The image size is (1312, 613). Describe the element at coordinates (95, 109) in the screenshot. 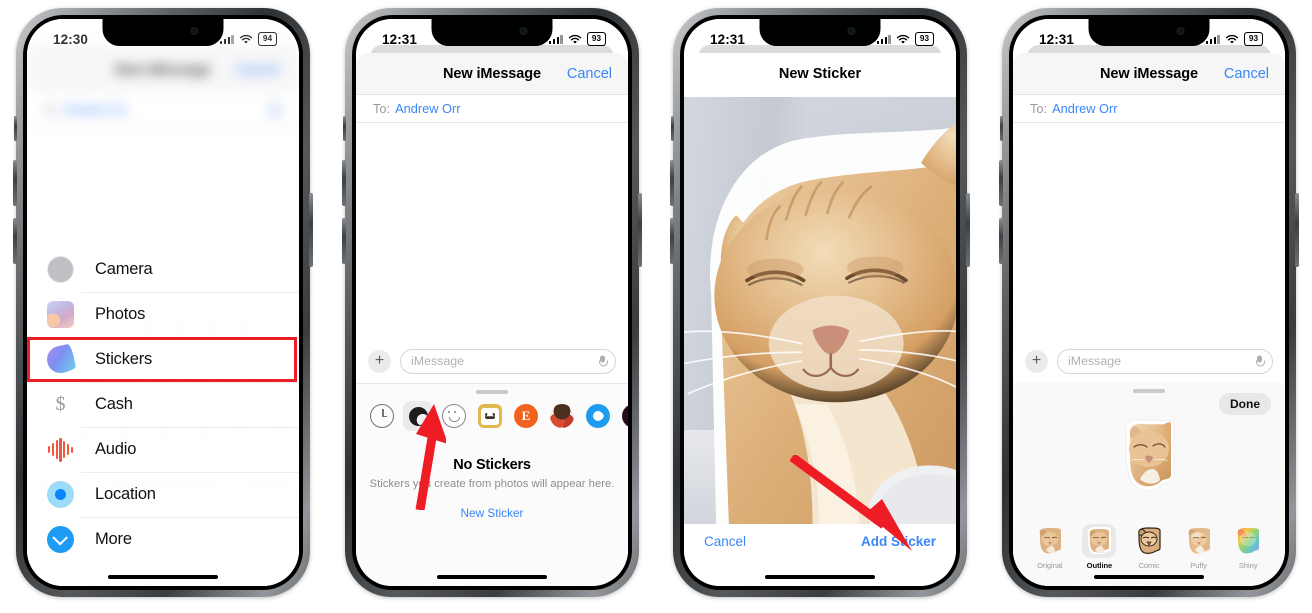

I see `blurred-recipient: Andrew Orr` at that location.